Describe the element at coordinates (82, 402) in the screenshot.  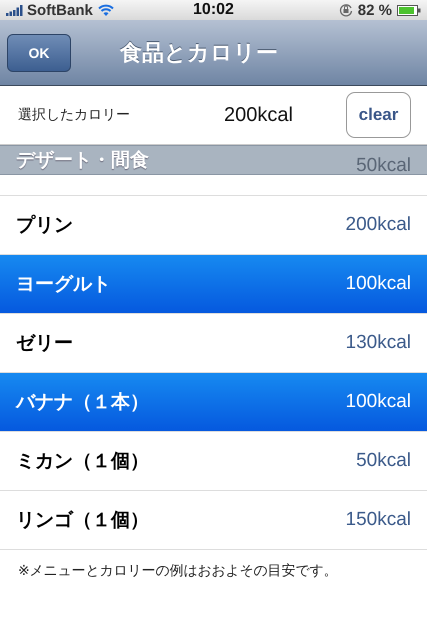
I see `food-name: バナナ（１本）` at that location.